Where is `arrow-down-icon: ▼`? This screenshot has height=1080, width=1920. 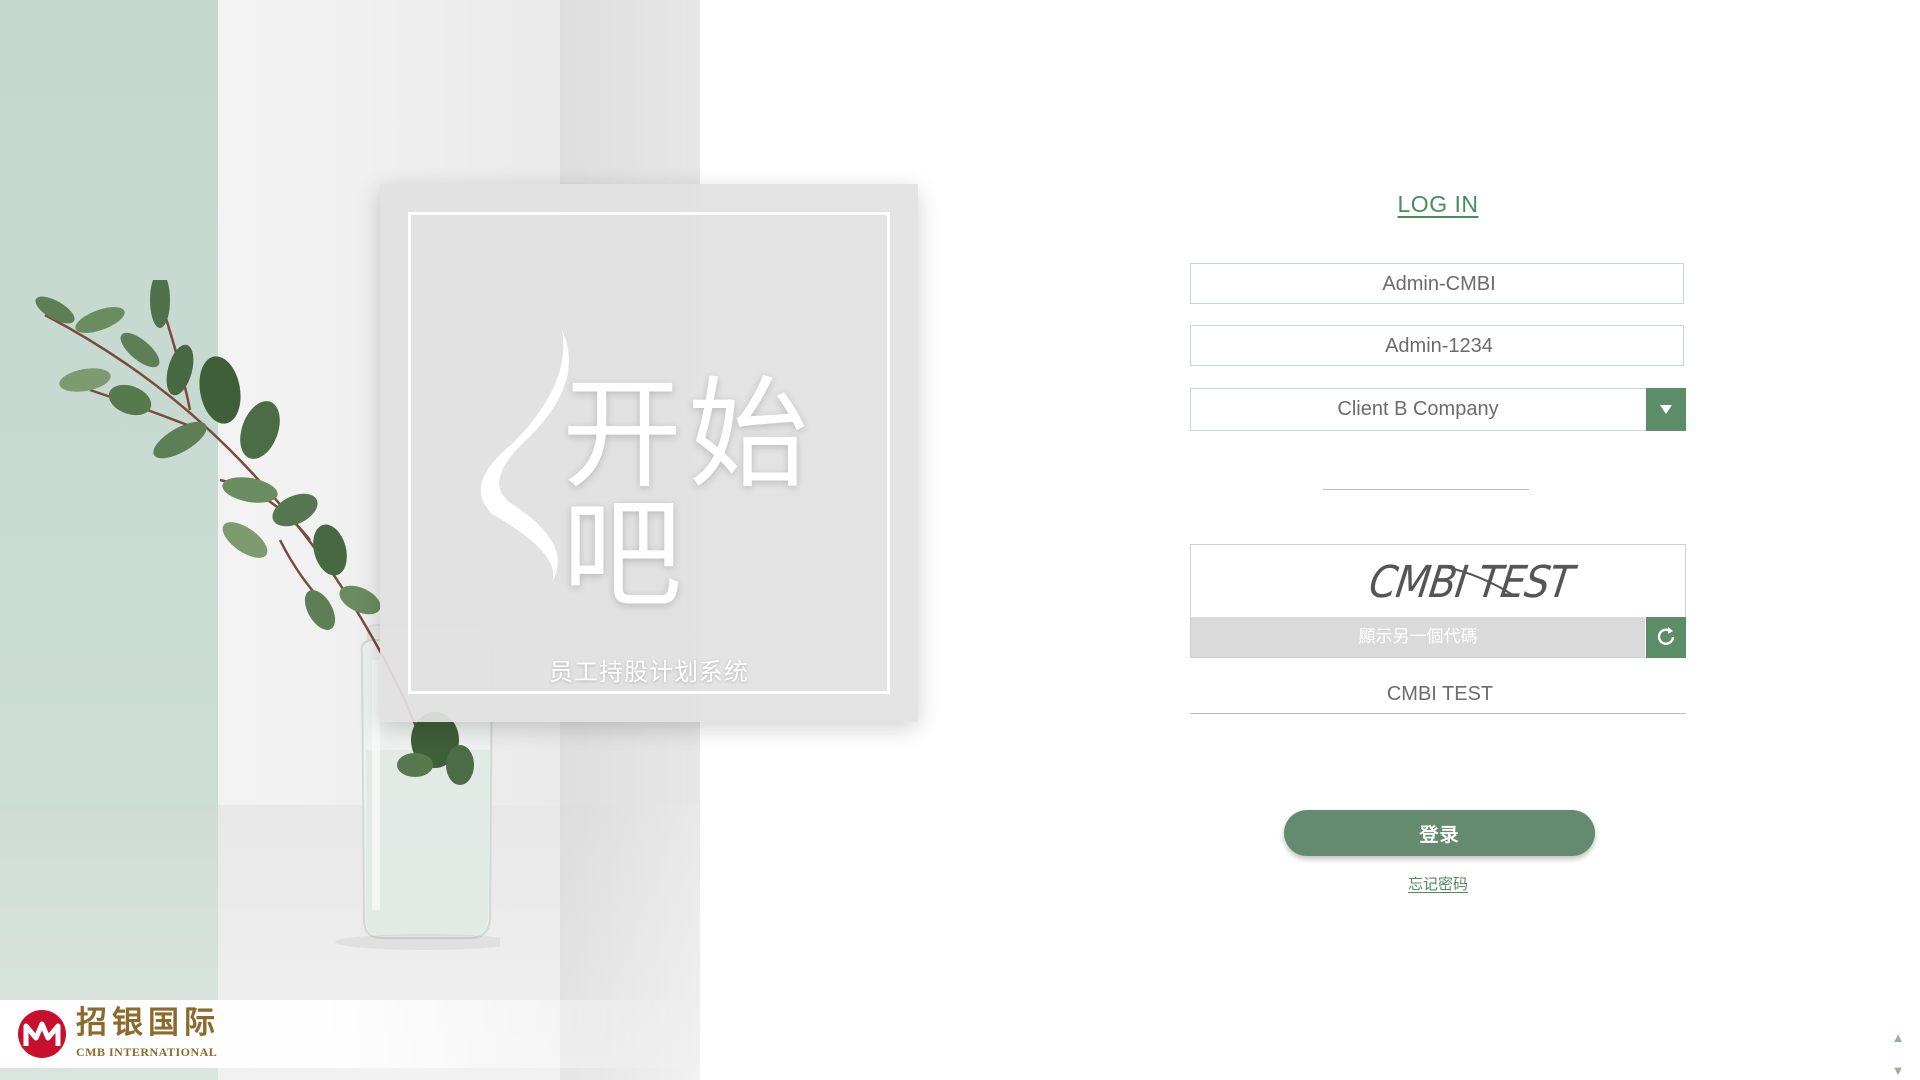
arrow-down-icon: ▼ is located at coordinates (1898, 1071).